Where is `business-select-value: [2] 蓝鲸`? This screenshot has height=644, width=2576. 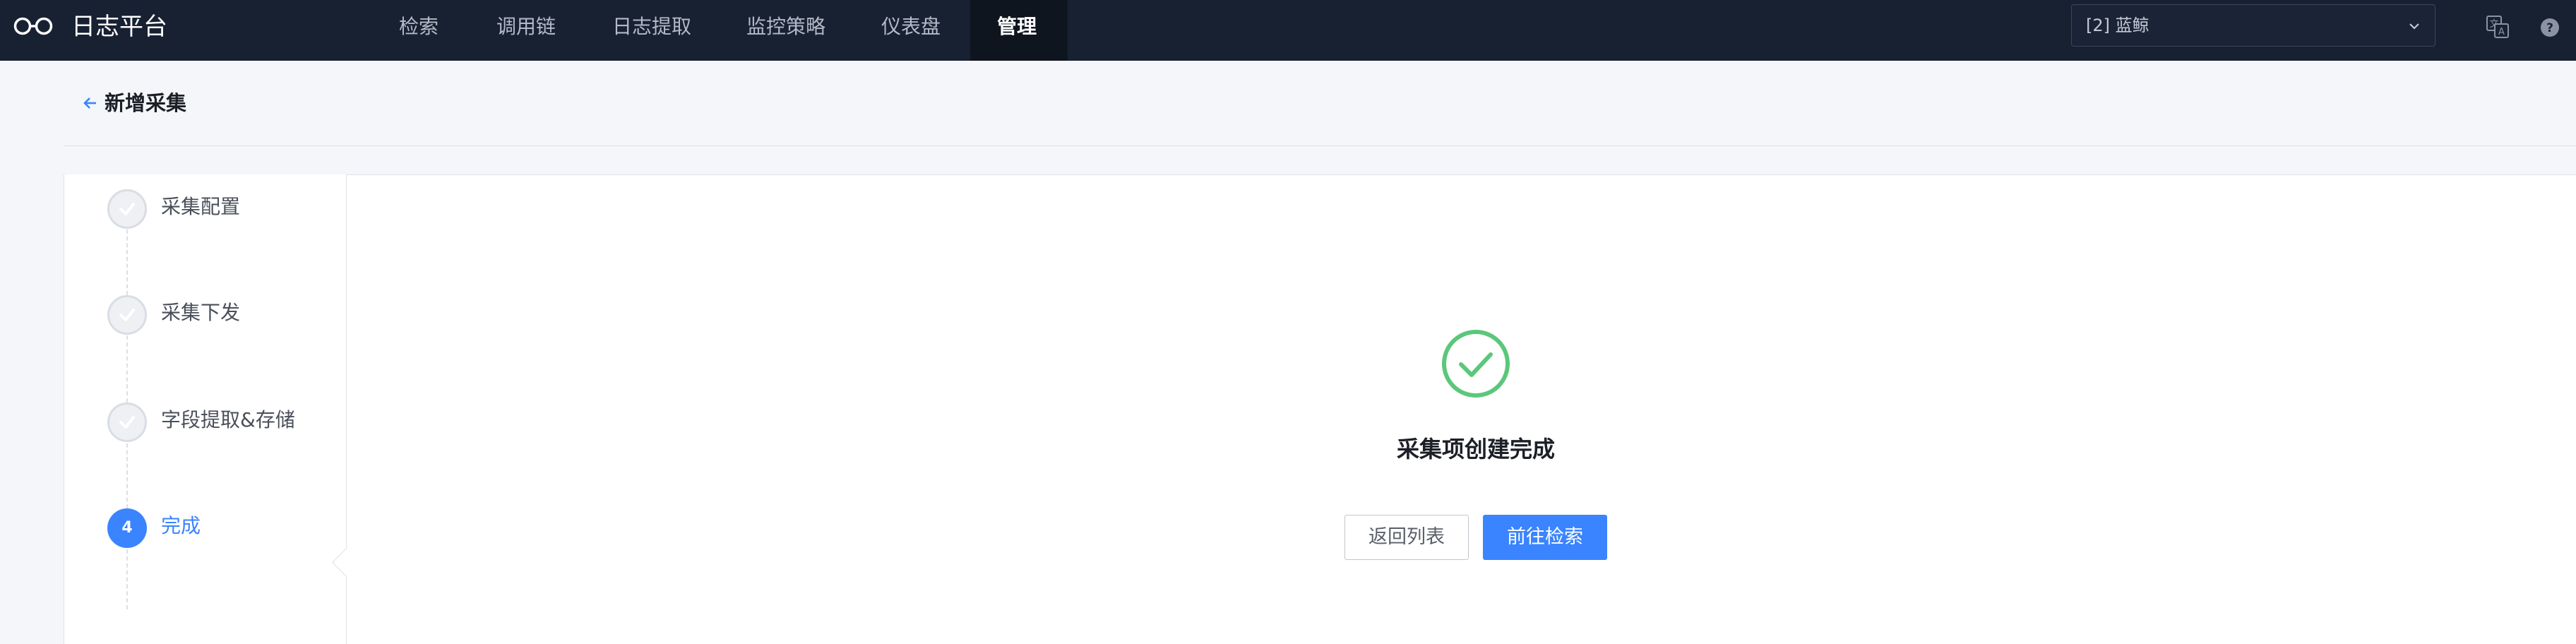
business-select-value: [2] 蓝鲸 is located at coordinates (2117, 25).